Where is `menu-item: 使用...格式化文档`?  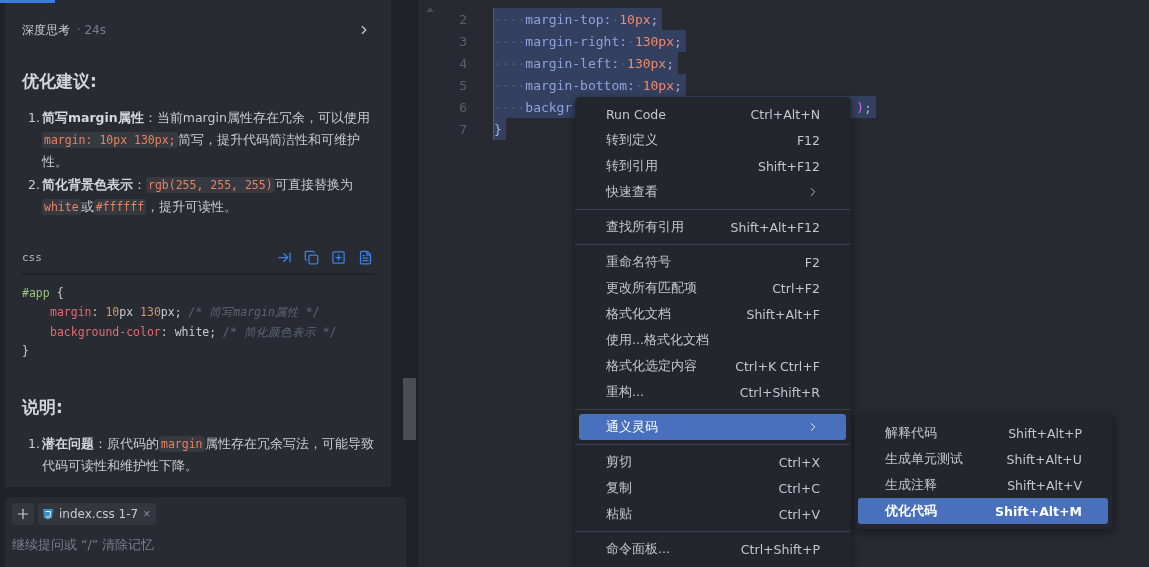
menu-item: 使用...格式化文档 is located at coordinates (712, 340).